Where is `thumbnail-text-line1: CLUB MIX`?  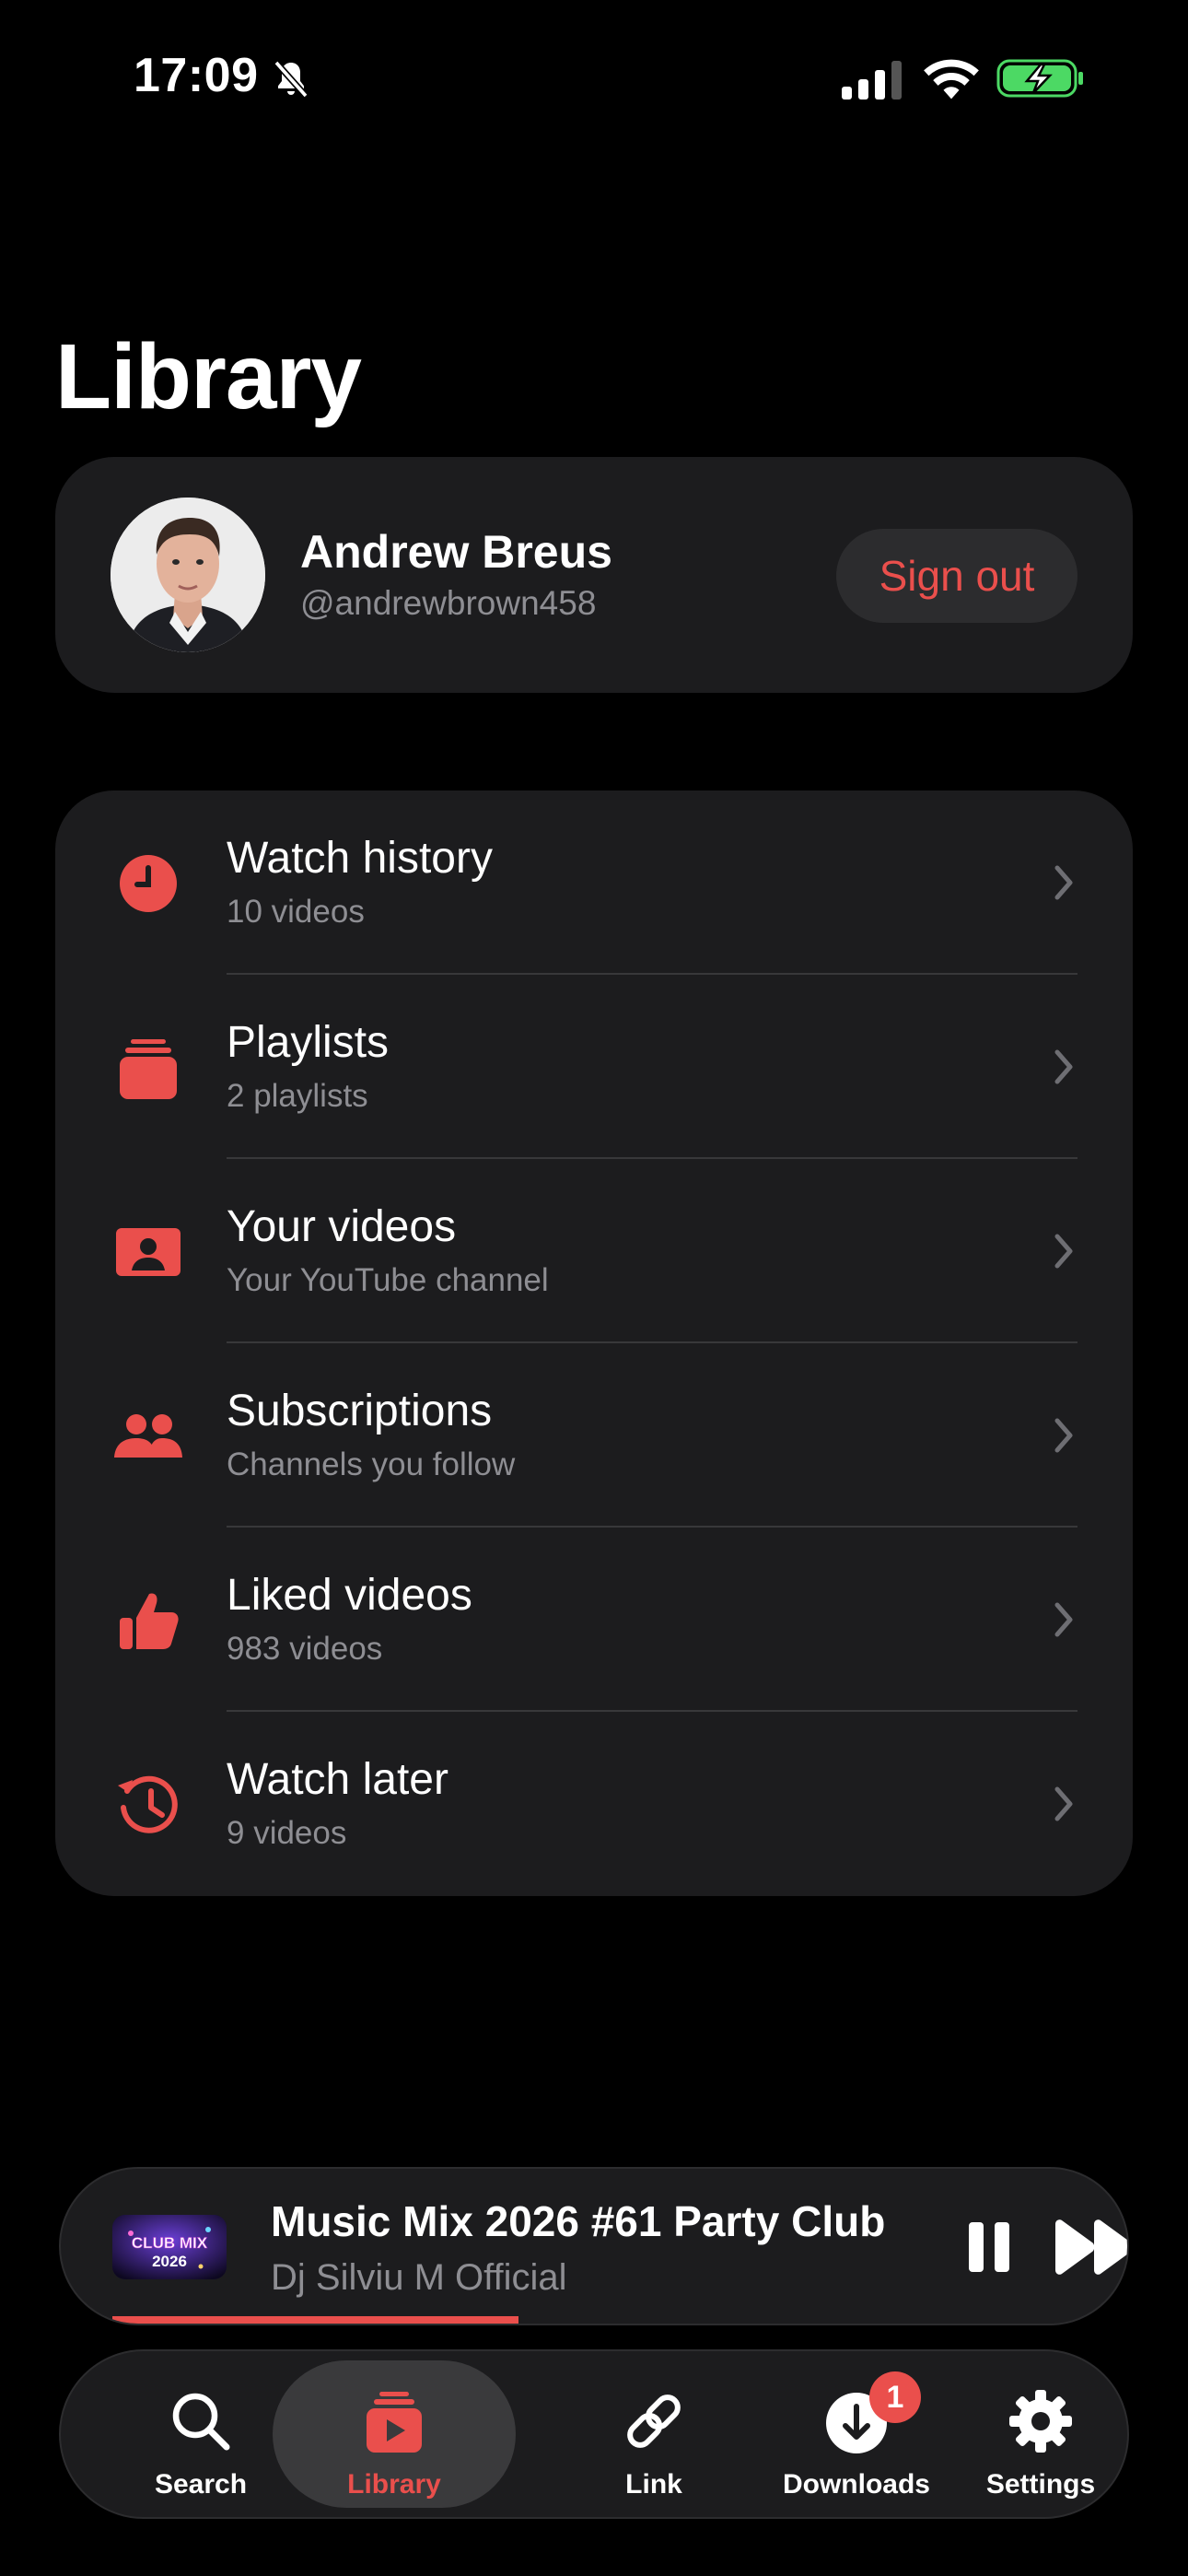 thumbnail-text-line1: CLUB MIX is located at coordinates (170, 2243).